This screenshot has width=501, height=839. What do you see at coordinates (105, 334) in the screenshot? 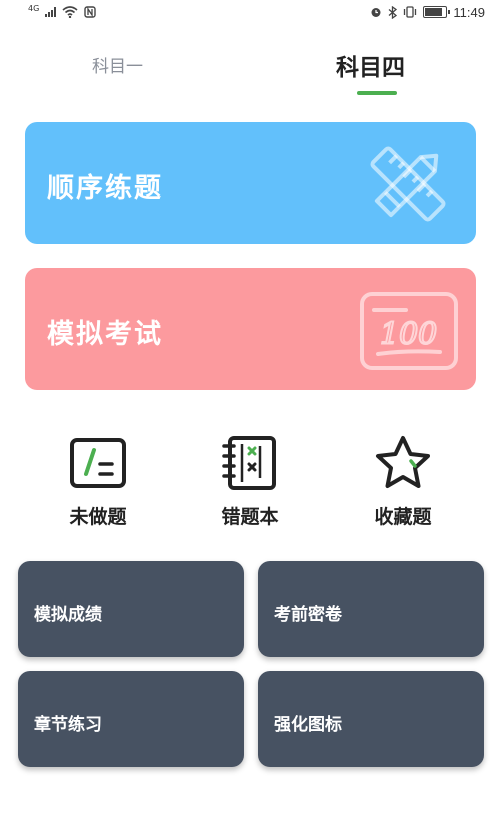
I see `mock-exam-label: 模拟考试` at bounding box center [105, 334].